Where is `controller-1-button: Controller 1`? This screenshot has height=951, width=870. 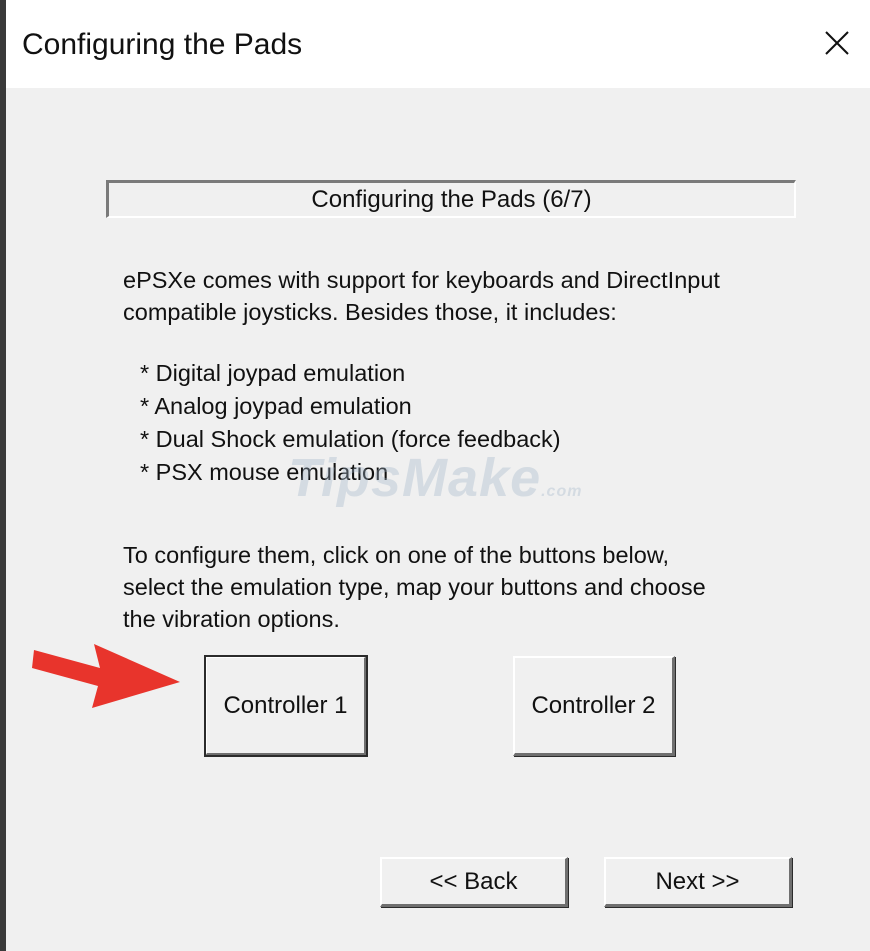
controller-1-button: Controller 1 is located at coordinates (286, 706).